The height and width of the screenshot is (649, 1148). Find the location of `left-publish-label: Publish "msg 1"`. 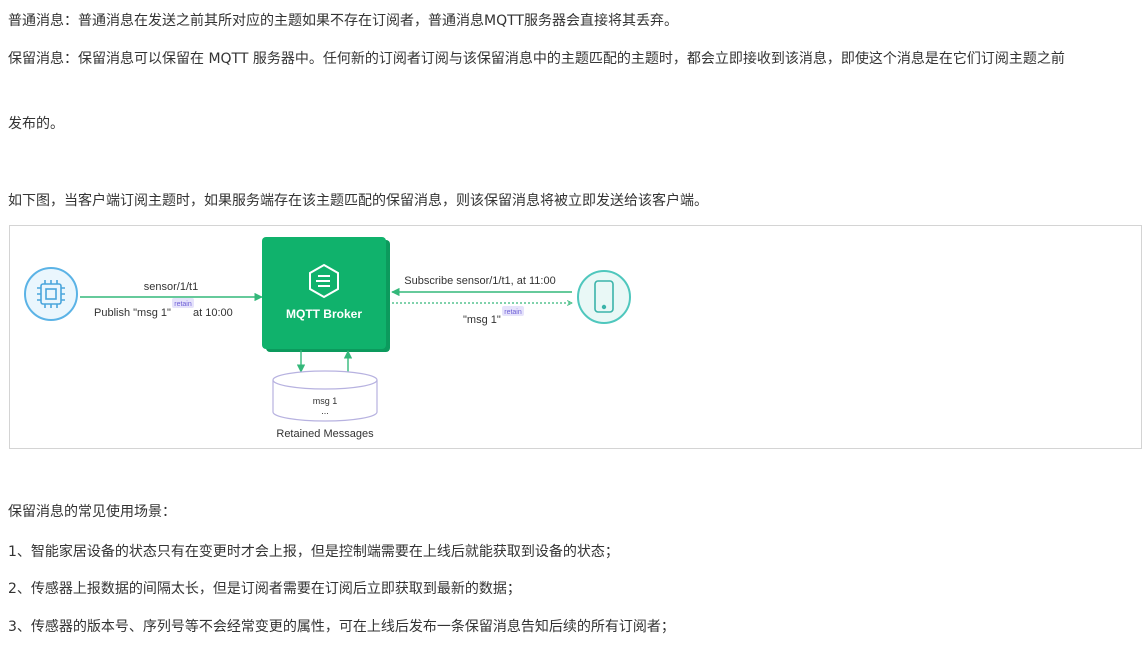

left-publish-label: Publish "msg 1" is located at coordinates (132, 313).